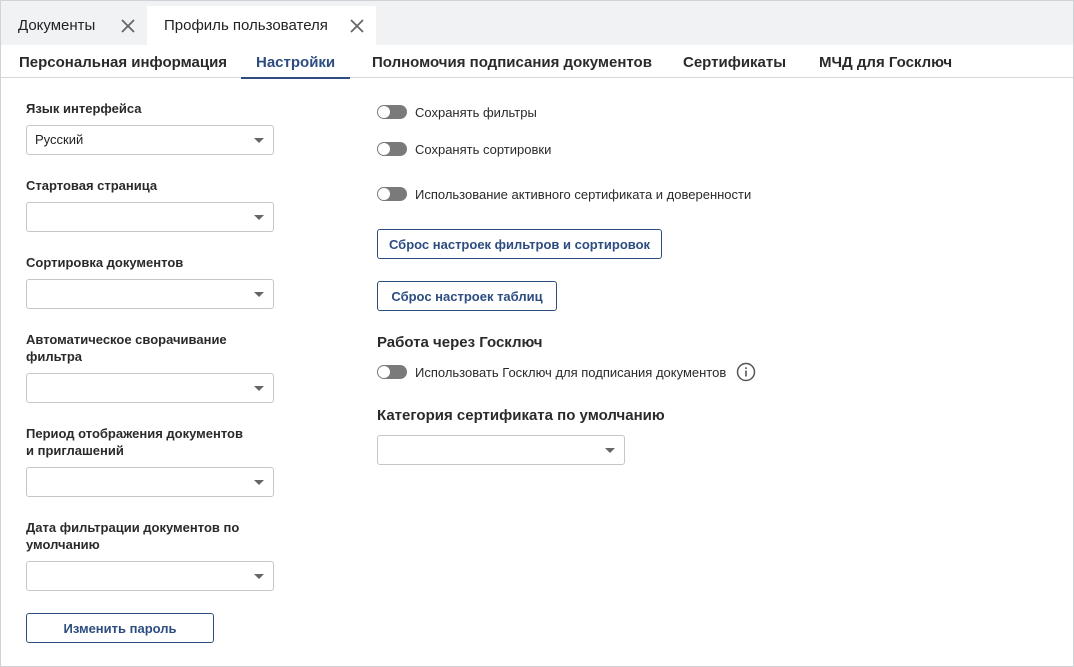 The image size is (1074, 667). I want to click on save-filters-label: Сохранять фильтры, so click(476, 112).